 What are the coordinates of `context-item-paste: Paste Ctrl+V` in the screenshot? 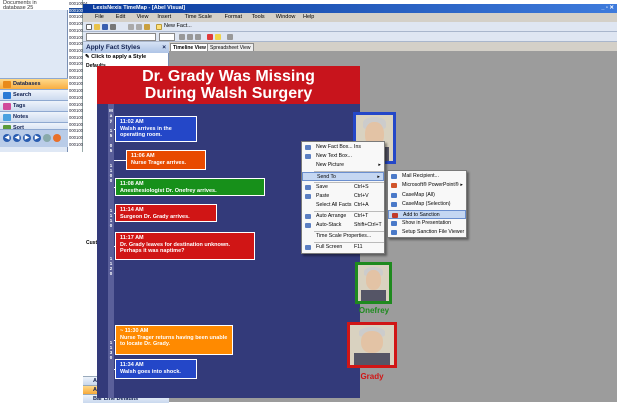 It's located at (343, 196).